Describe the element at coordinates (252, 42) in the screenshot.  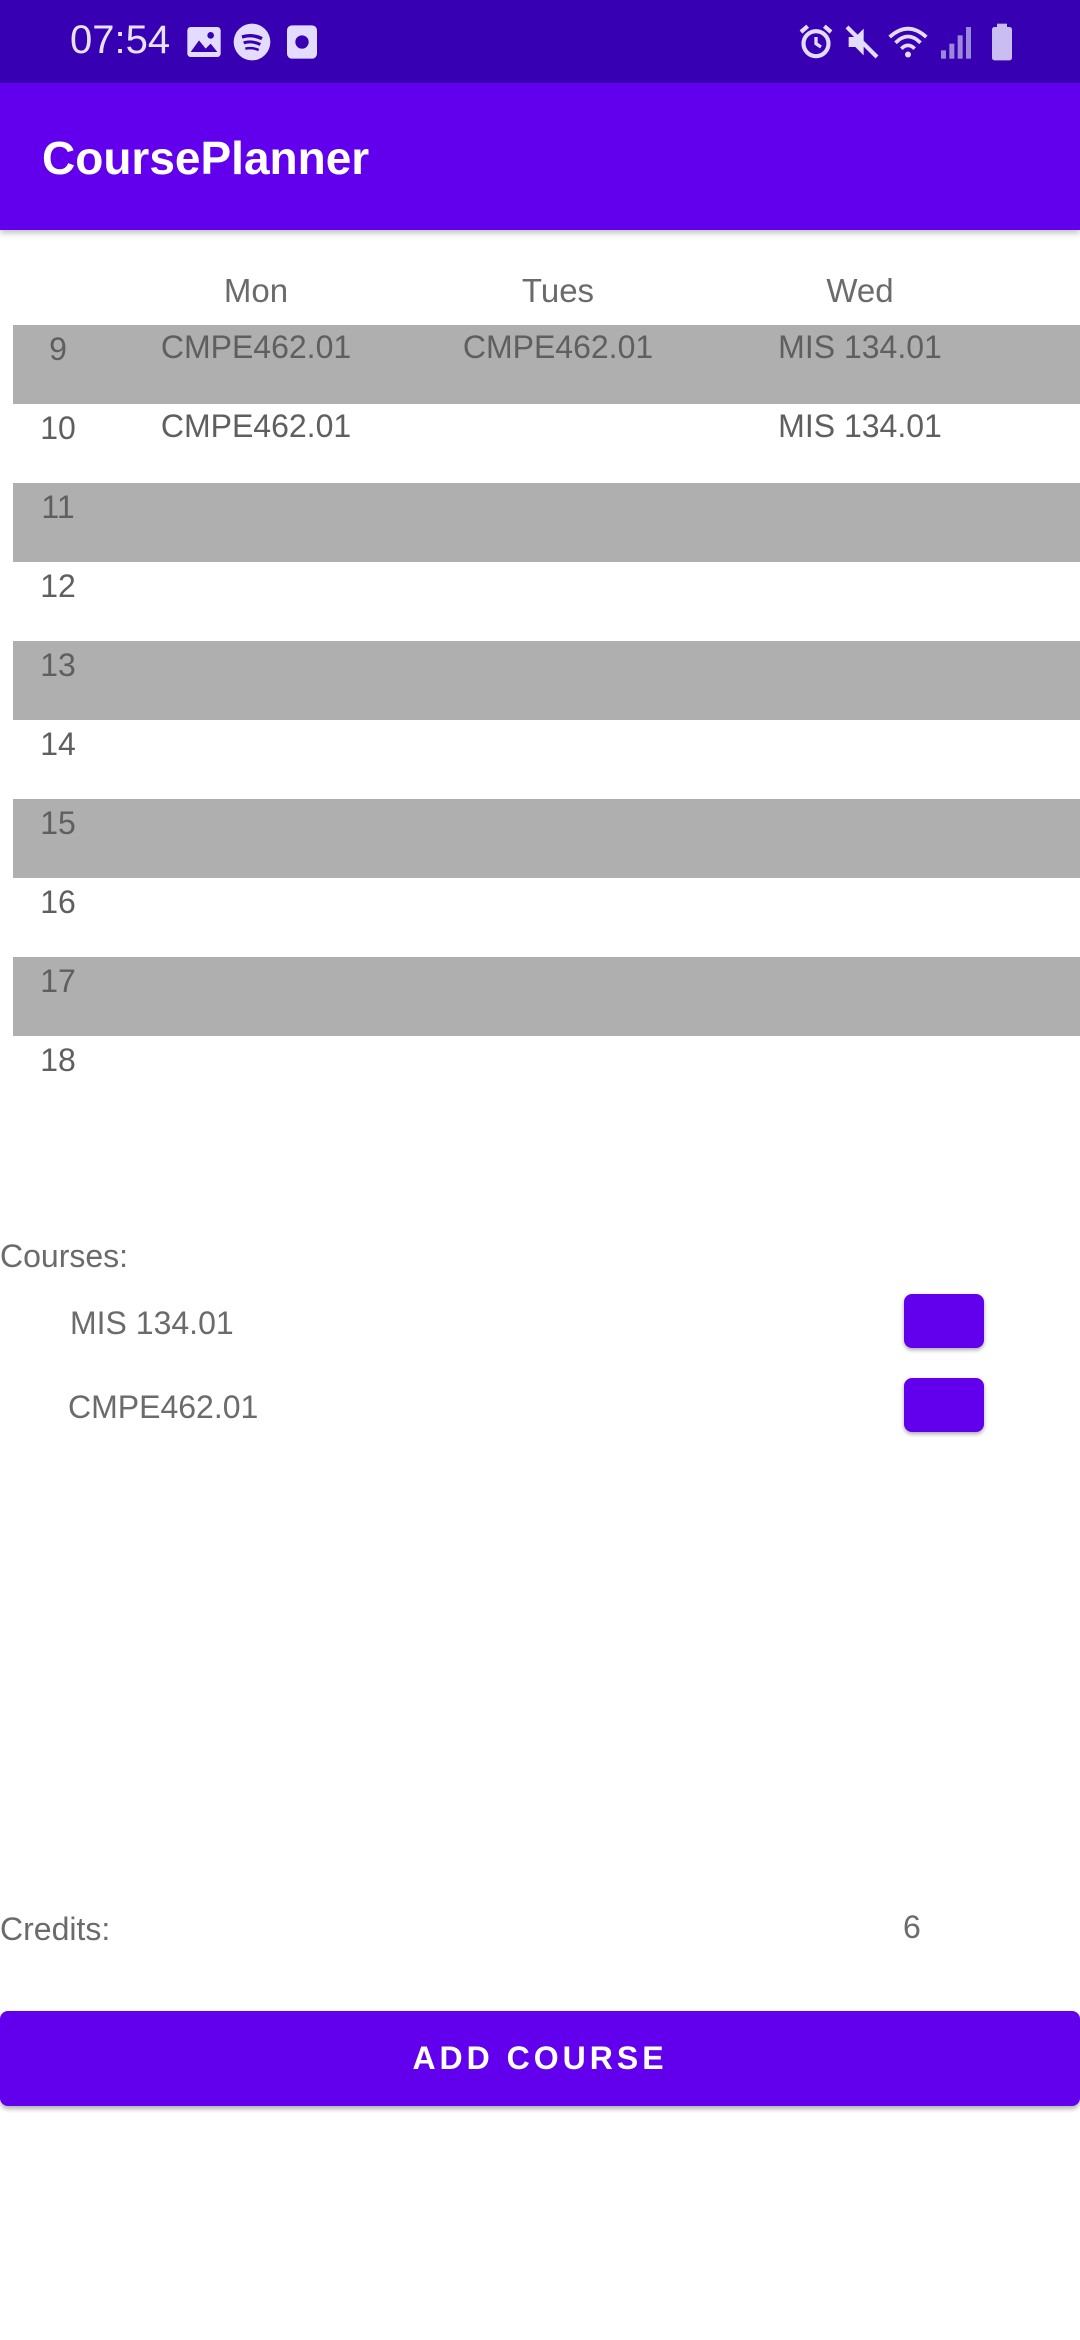
I see `spotify-icon` at that location.